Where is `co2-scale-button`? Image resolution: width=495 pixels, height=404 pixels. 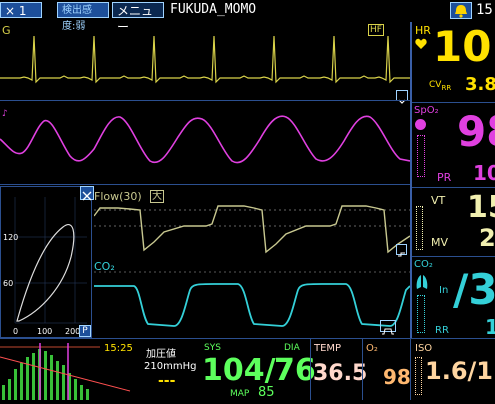
co2-scale-button is located at coordinates (388, 327).